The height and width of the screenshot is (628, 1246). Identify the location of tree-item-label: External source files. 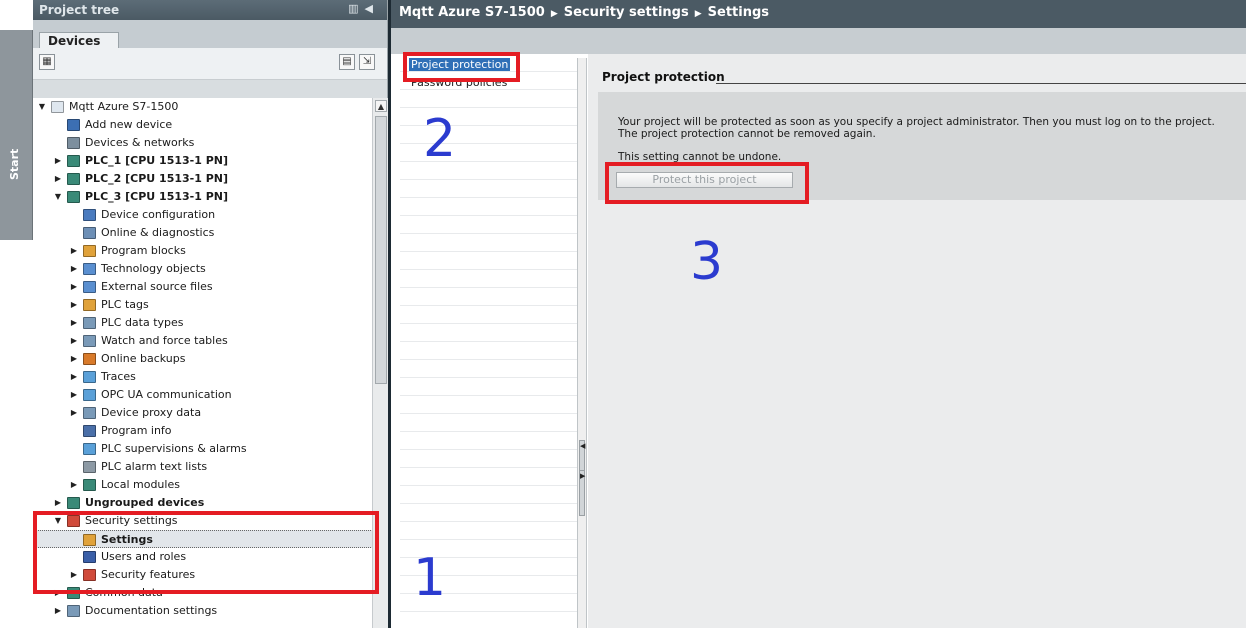
(157, 286).